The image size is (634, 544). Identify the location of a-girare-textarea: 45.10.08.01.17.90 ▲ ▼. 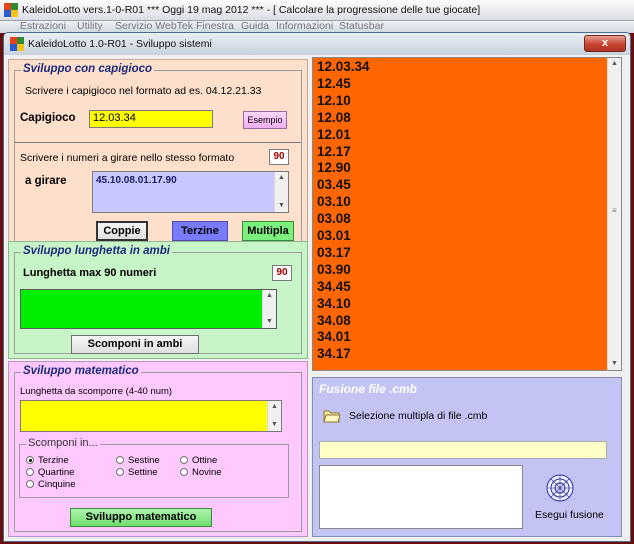
(190, 192).